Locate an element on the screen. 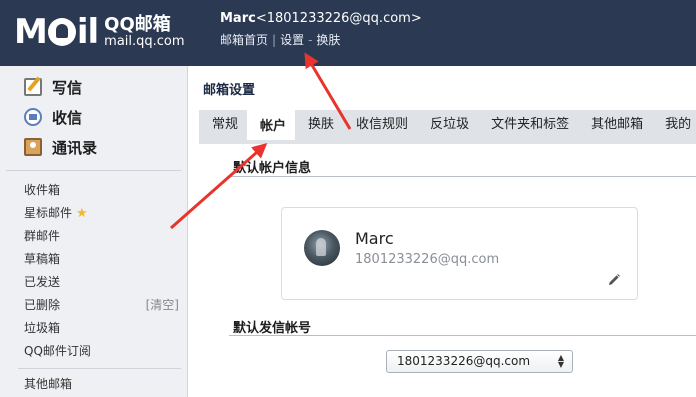  receive-button: 收信 is located at coordinates (105, 117).